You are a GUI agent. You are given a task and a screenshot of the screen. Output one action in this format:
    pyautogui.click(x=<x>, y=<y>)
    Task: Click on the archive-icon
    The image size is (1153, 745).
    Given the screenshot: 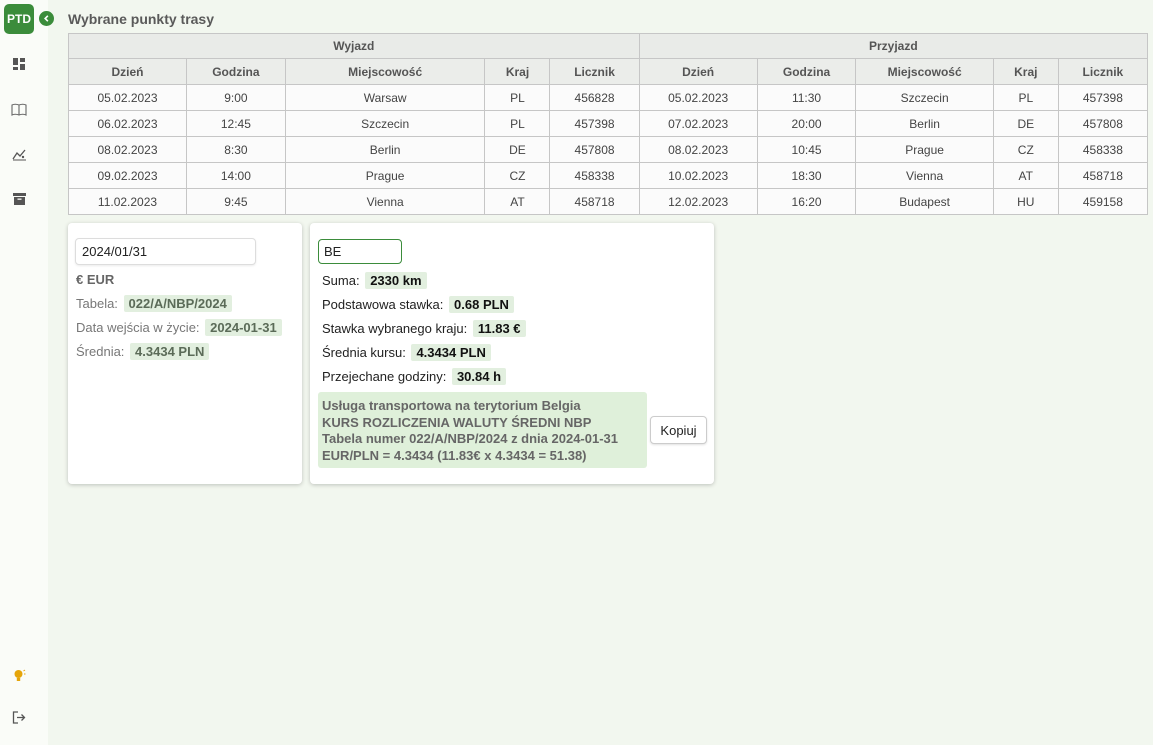 What is the action you would take?
    pyautogui.click(x=19, y=199)
    